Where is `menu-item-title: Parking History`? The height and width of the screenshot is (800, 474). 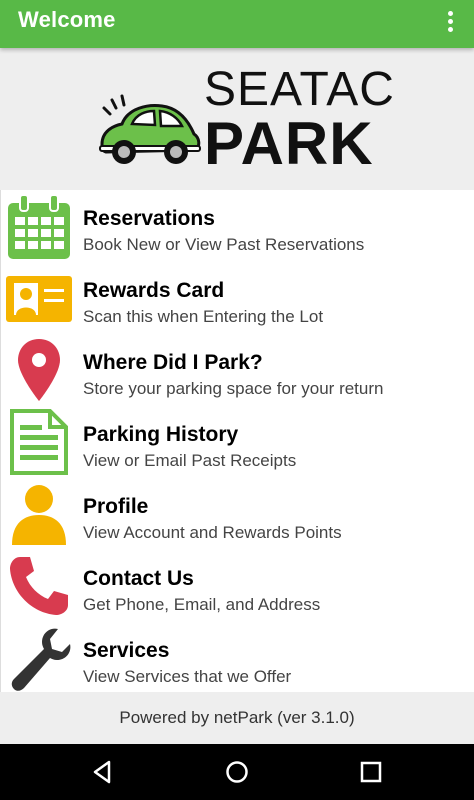 menu-item-title: Parking History is located at coordinates (161, 434).